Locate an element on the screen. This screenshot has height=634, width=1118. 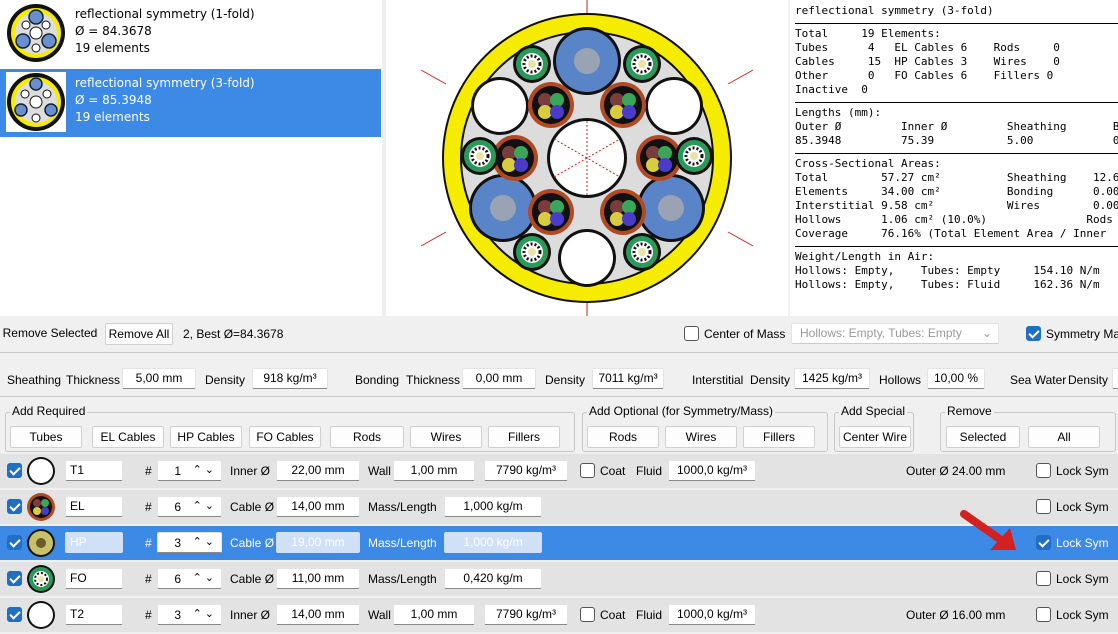
symmetry-label: Symmetry Ma is located at coordinates (1082, 334).